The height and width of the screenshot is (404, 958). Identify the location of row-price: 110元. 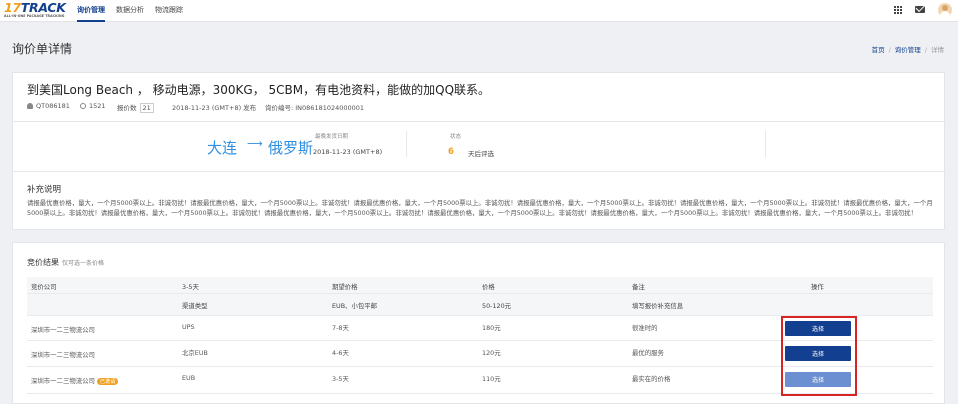
(491, 379).